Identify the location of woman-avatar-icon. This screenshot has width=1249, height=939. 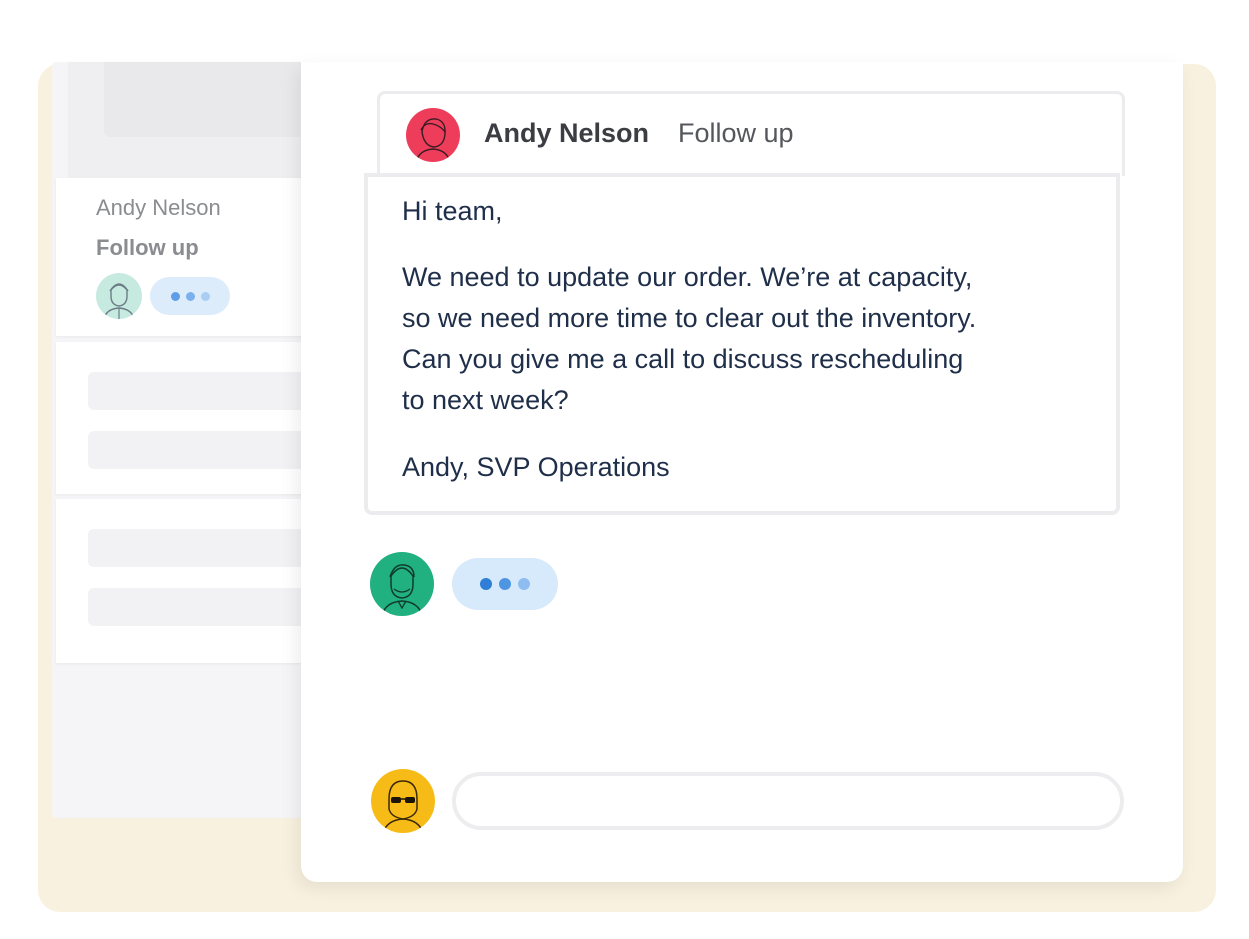
(433, 135).